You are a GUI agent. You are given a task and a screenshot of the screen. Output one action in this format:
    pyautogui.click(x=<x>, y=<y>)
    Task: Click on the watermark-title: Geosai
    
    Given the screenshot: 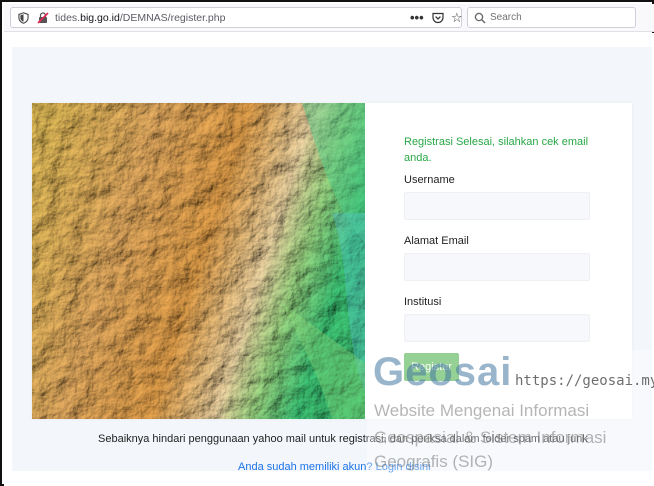 What is the action you would take?
    pyautogui.click(x=443, y=372)
    